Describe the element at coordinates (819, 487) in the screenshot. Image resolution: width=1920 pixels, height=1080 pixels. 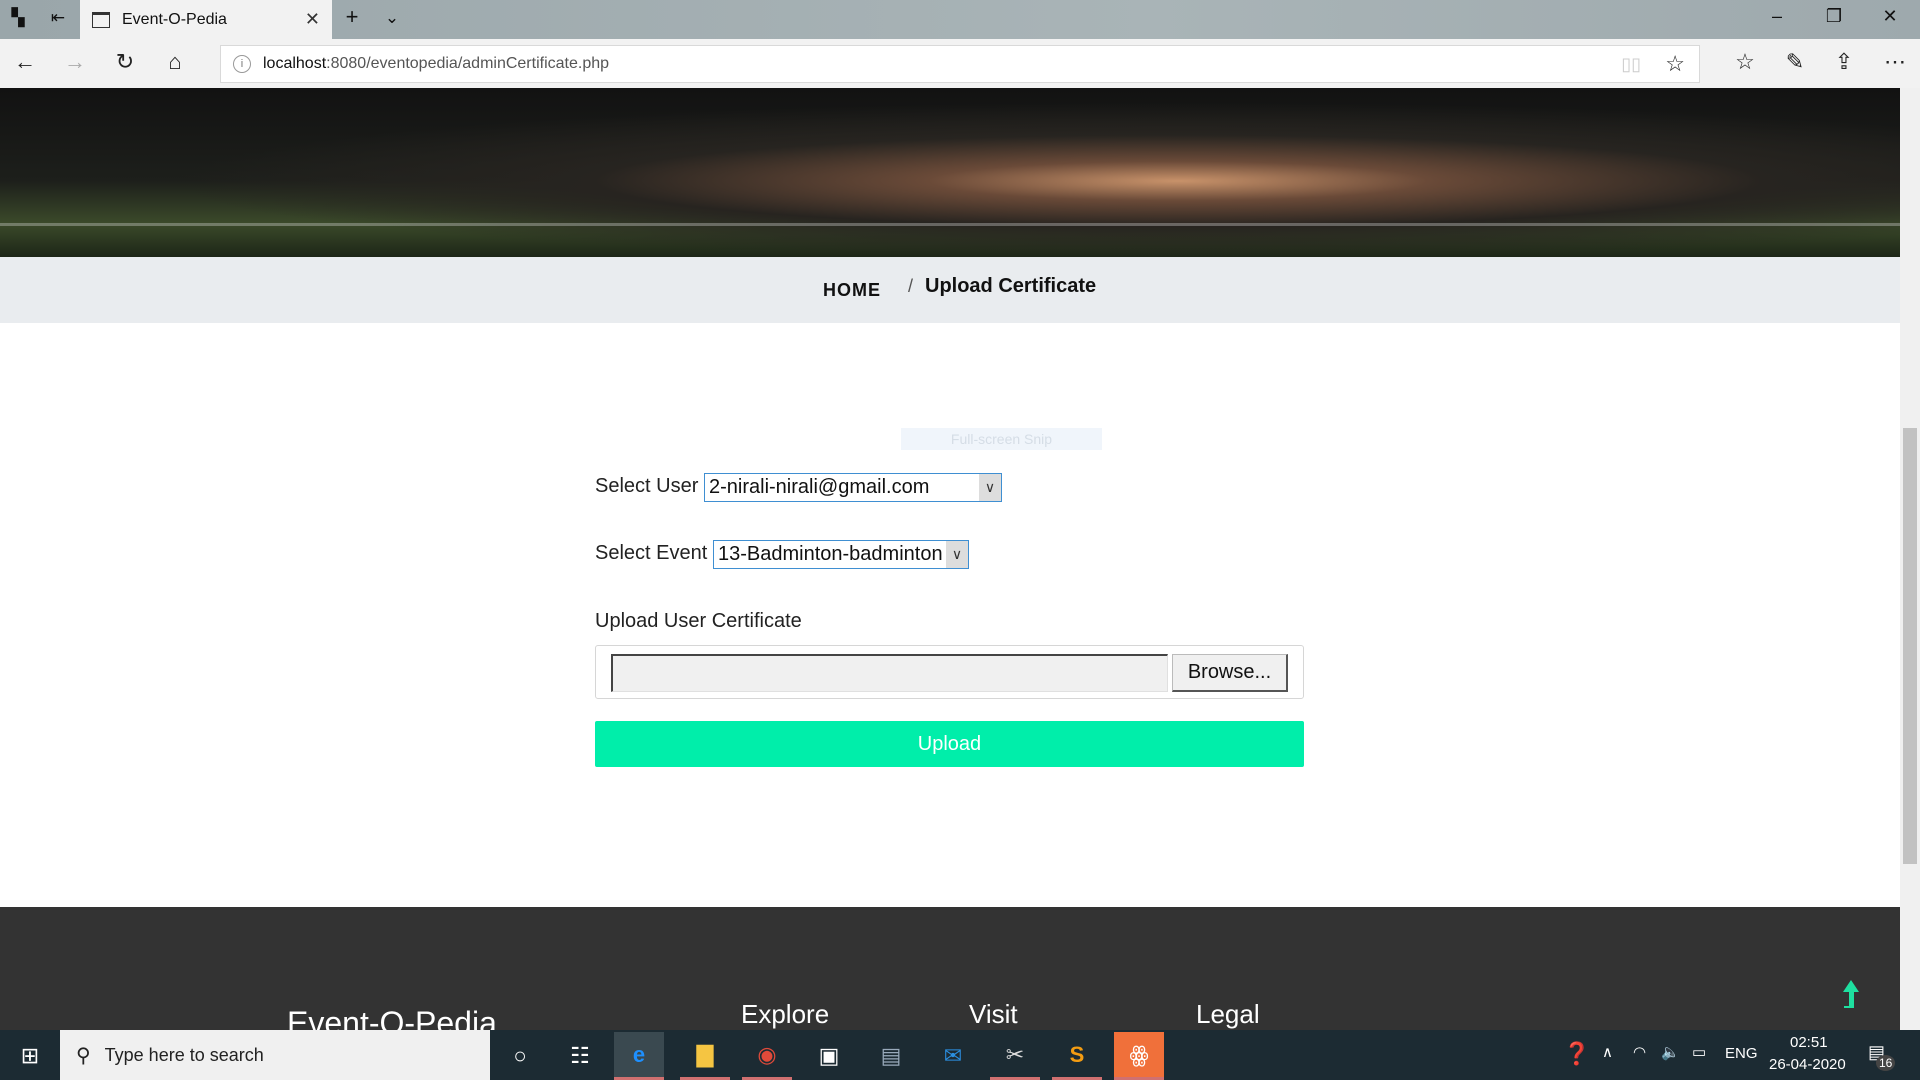
I see `select-user-value: 2-nirali-nirali@gmail.com` at that location.